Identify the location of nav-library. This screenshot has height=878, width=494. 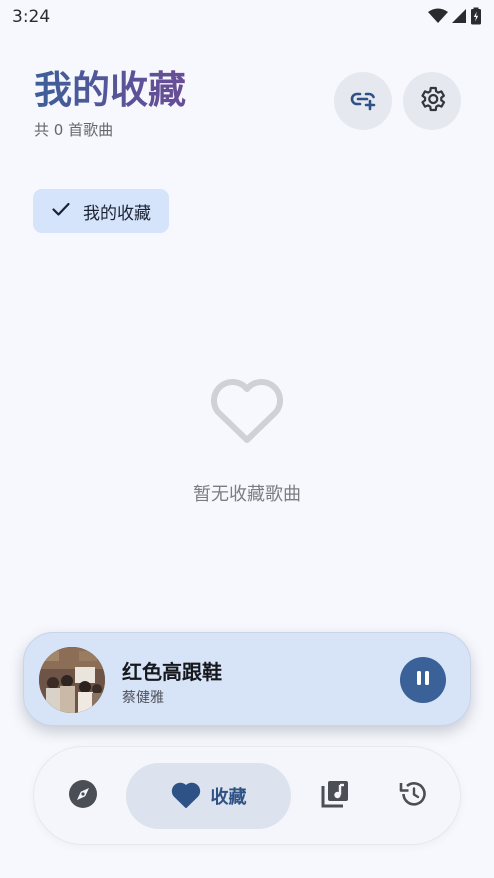
(335, 796).